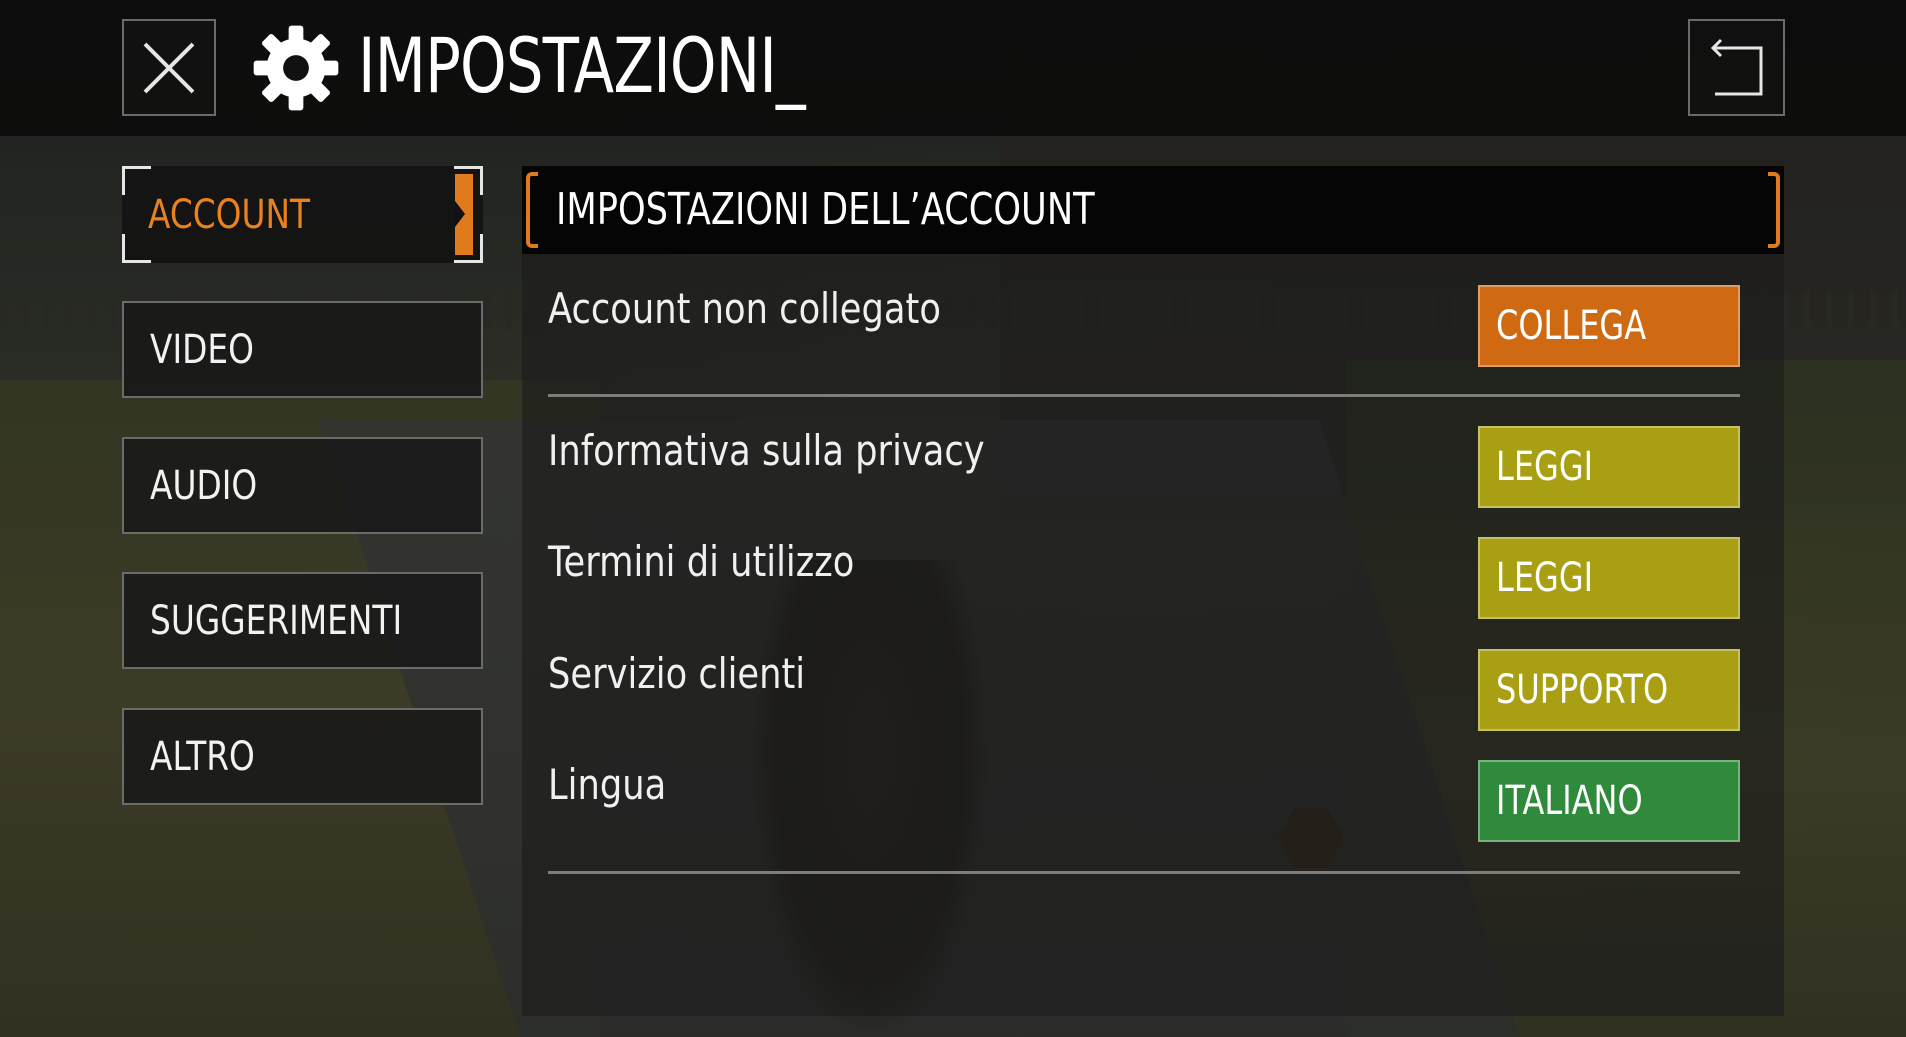 Image resolution: width=1906 pixels, height=1037 pixels. What do you see at coordinates (1774, 210) in the screenshot?
I see `header-bracket-right` at bounding box center [1774, 210].